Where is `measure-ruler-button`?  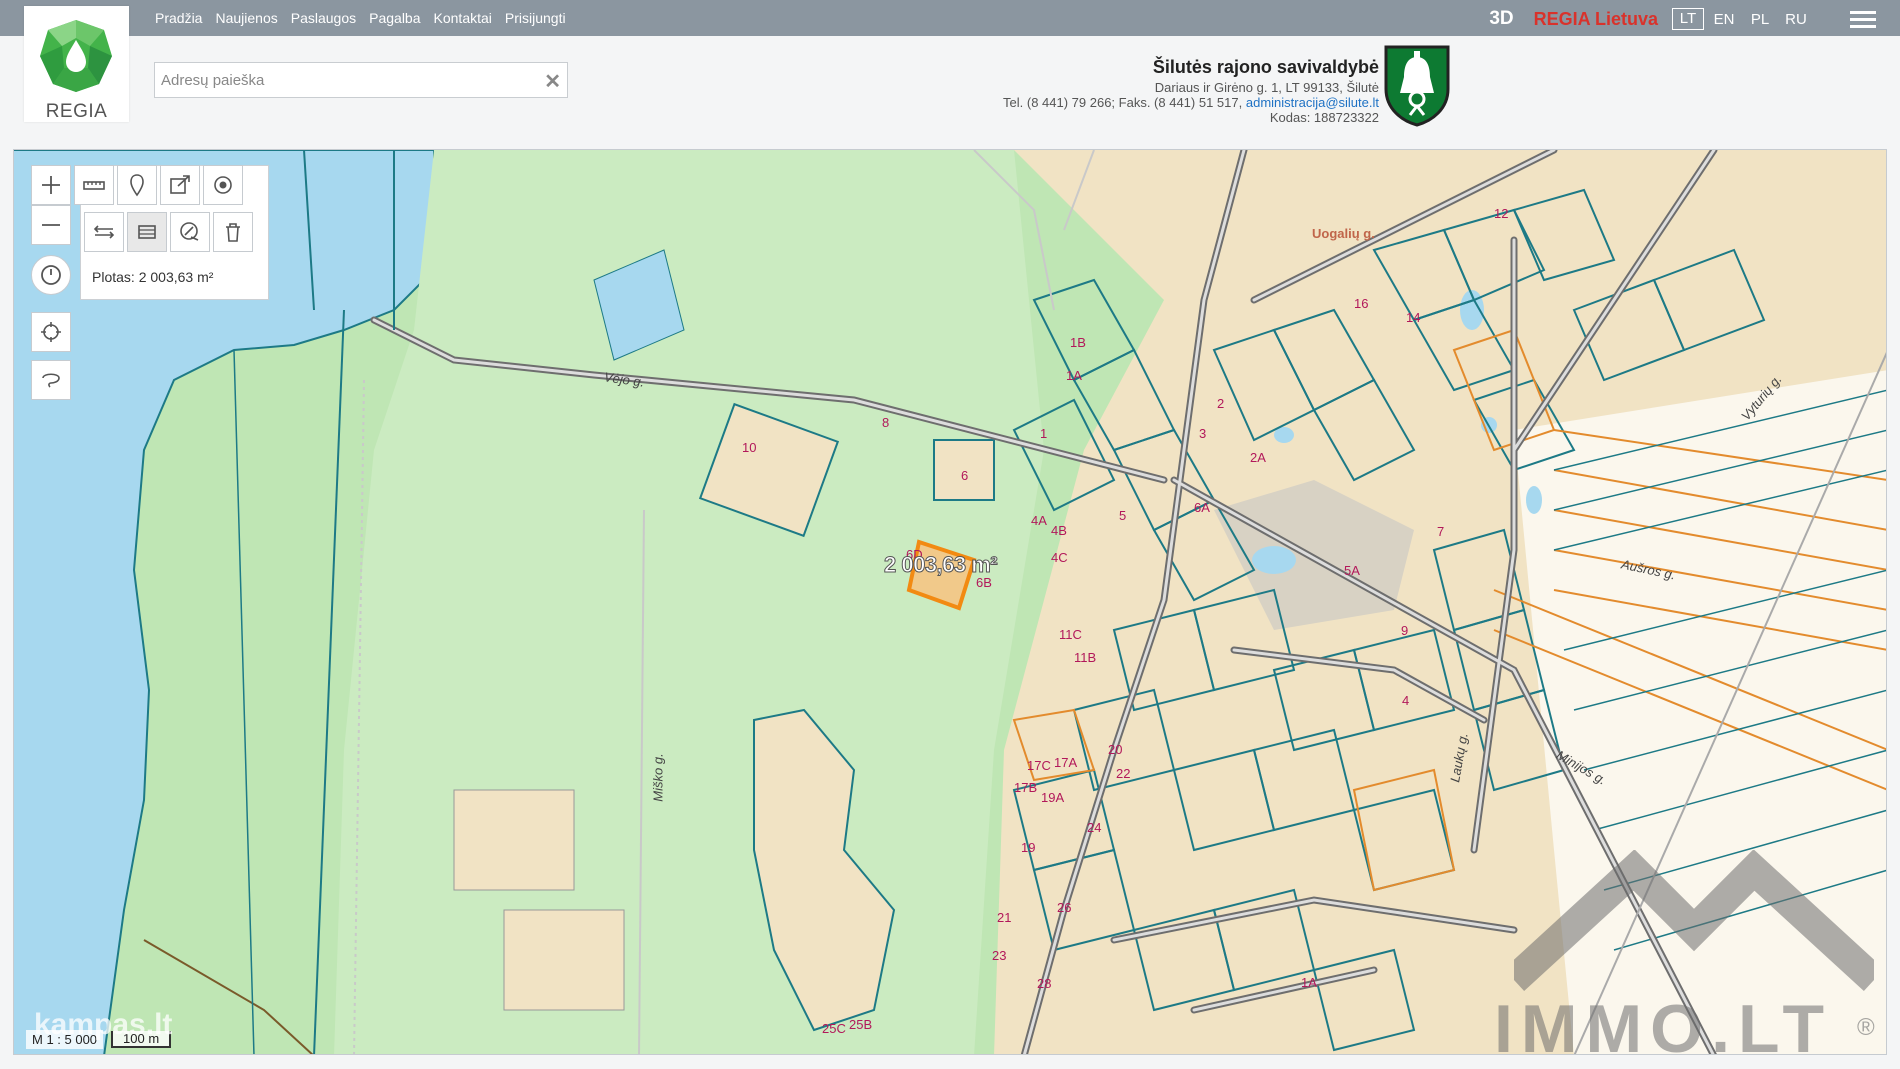 measure-ruler-button is located at coordinates (94, 185).